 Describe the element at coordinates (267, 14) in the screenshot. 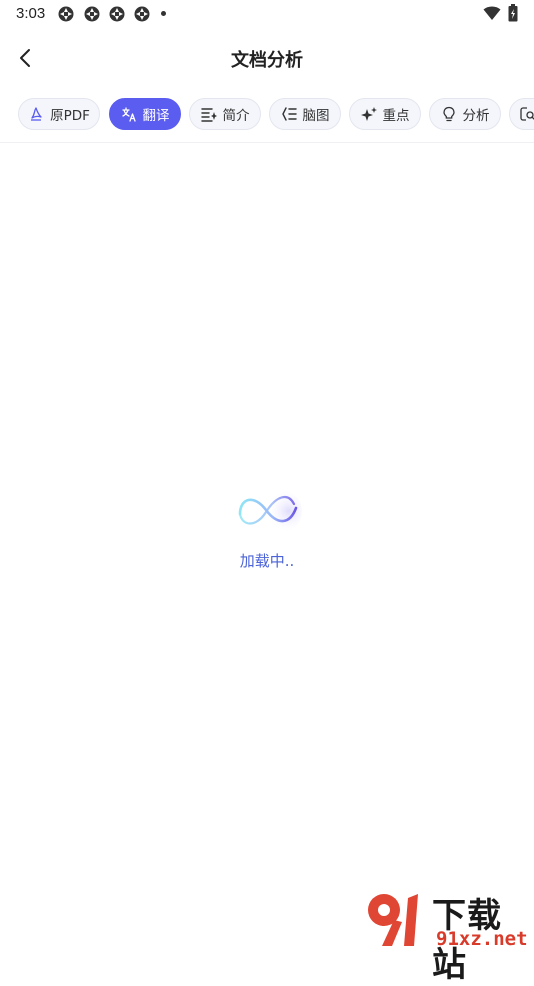

I see `status-bar: 3:03` at that location.